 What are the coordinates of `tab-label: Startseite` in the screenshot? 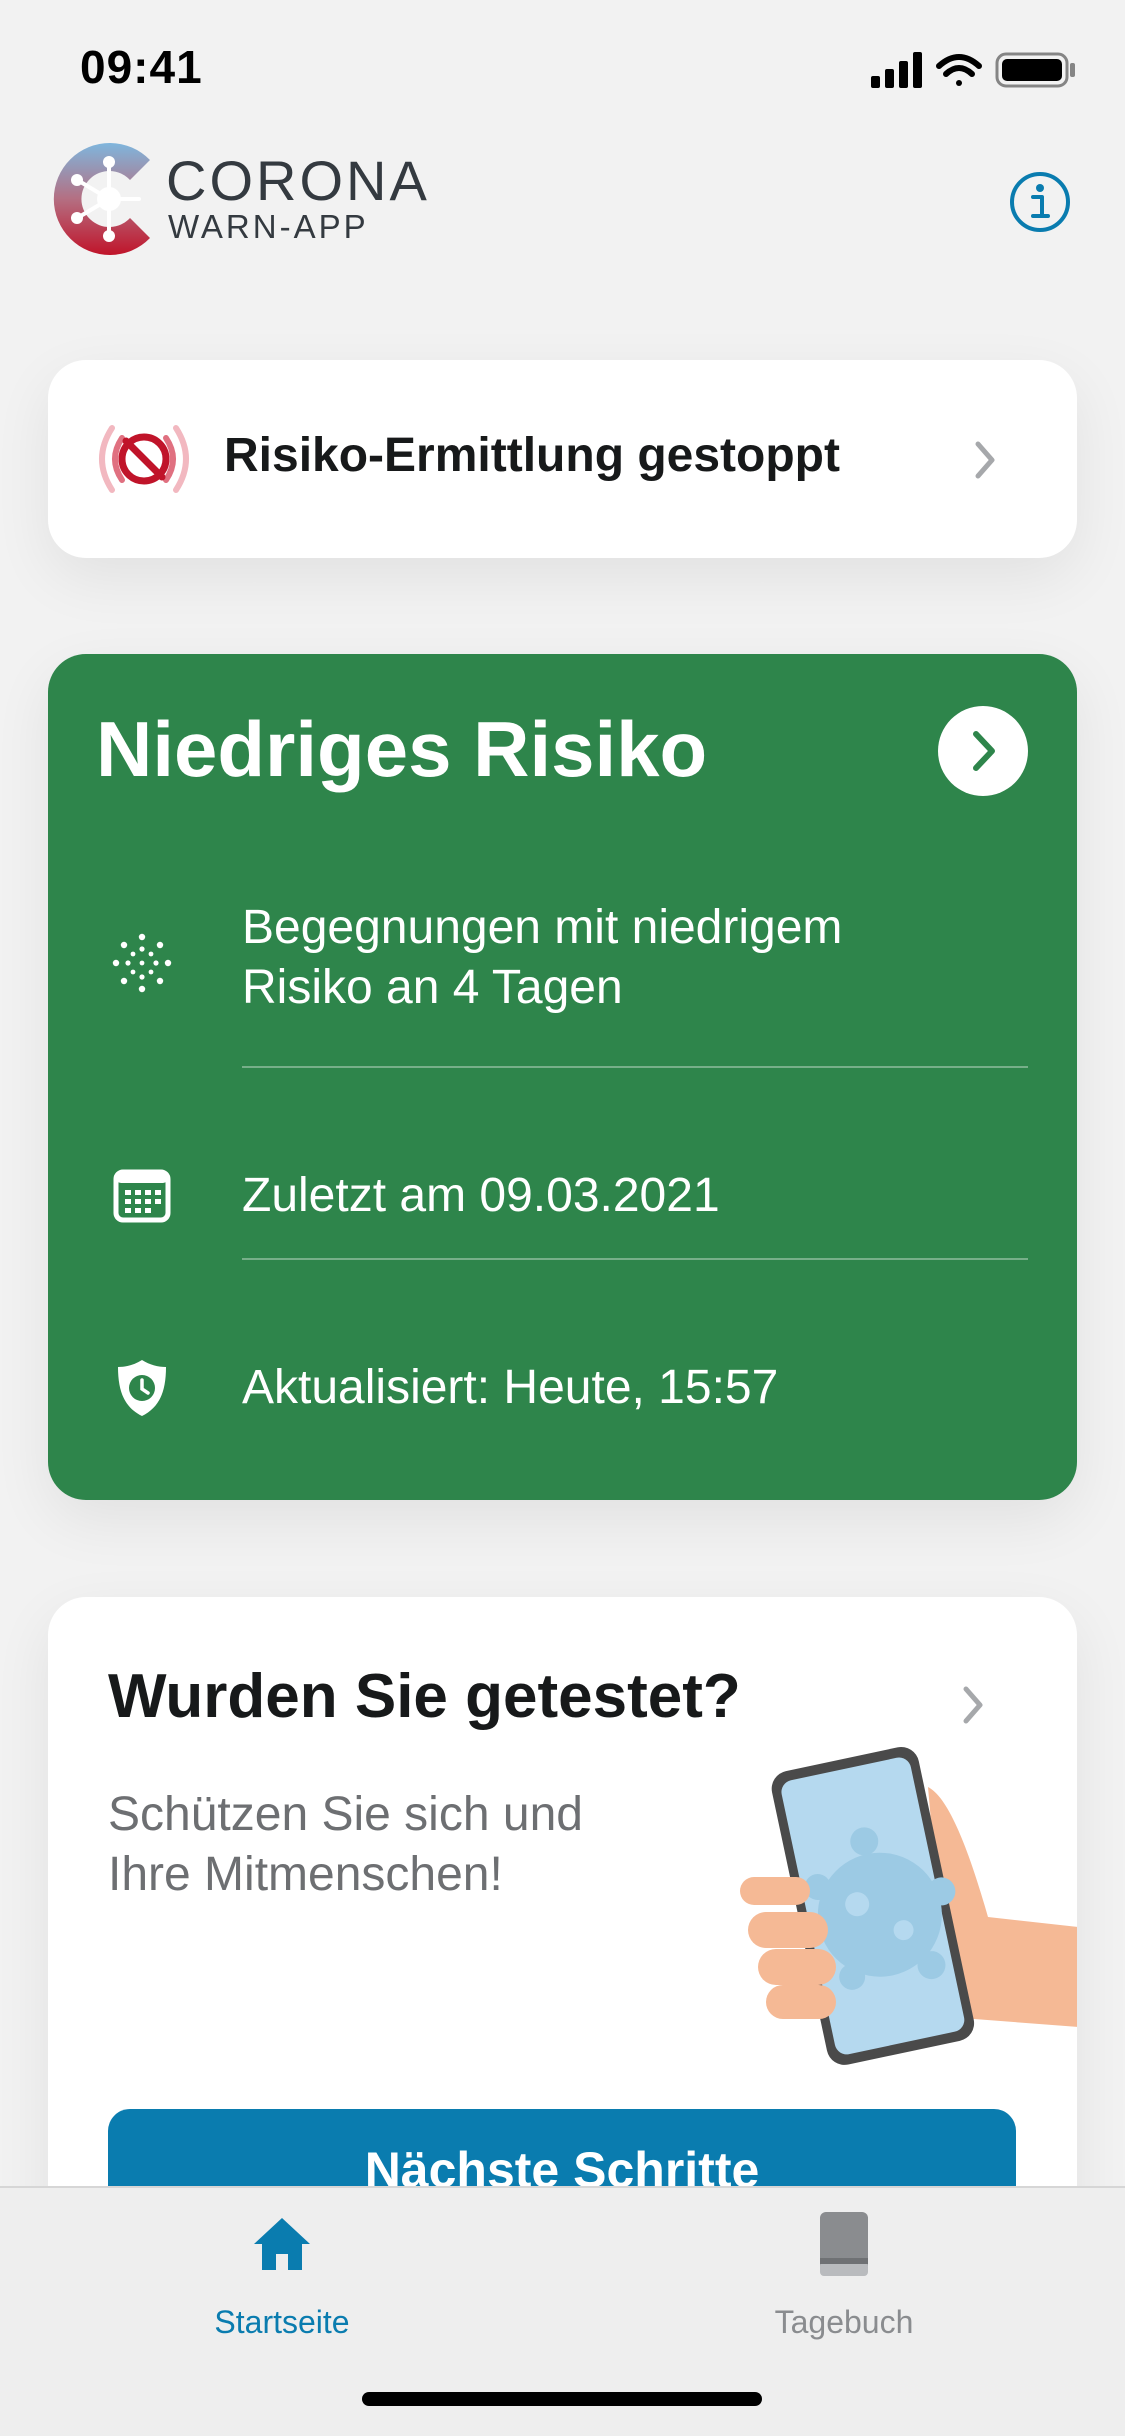 It's located at (282, 2322).